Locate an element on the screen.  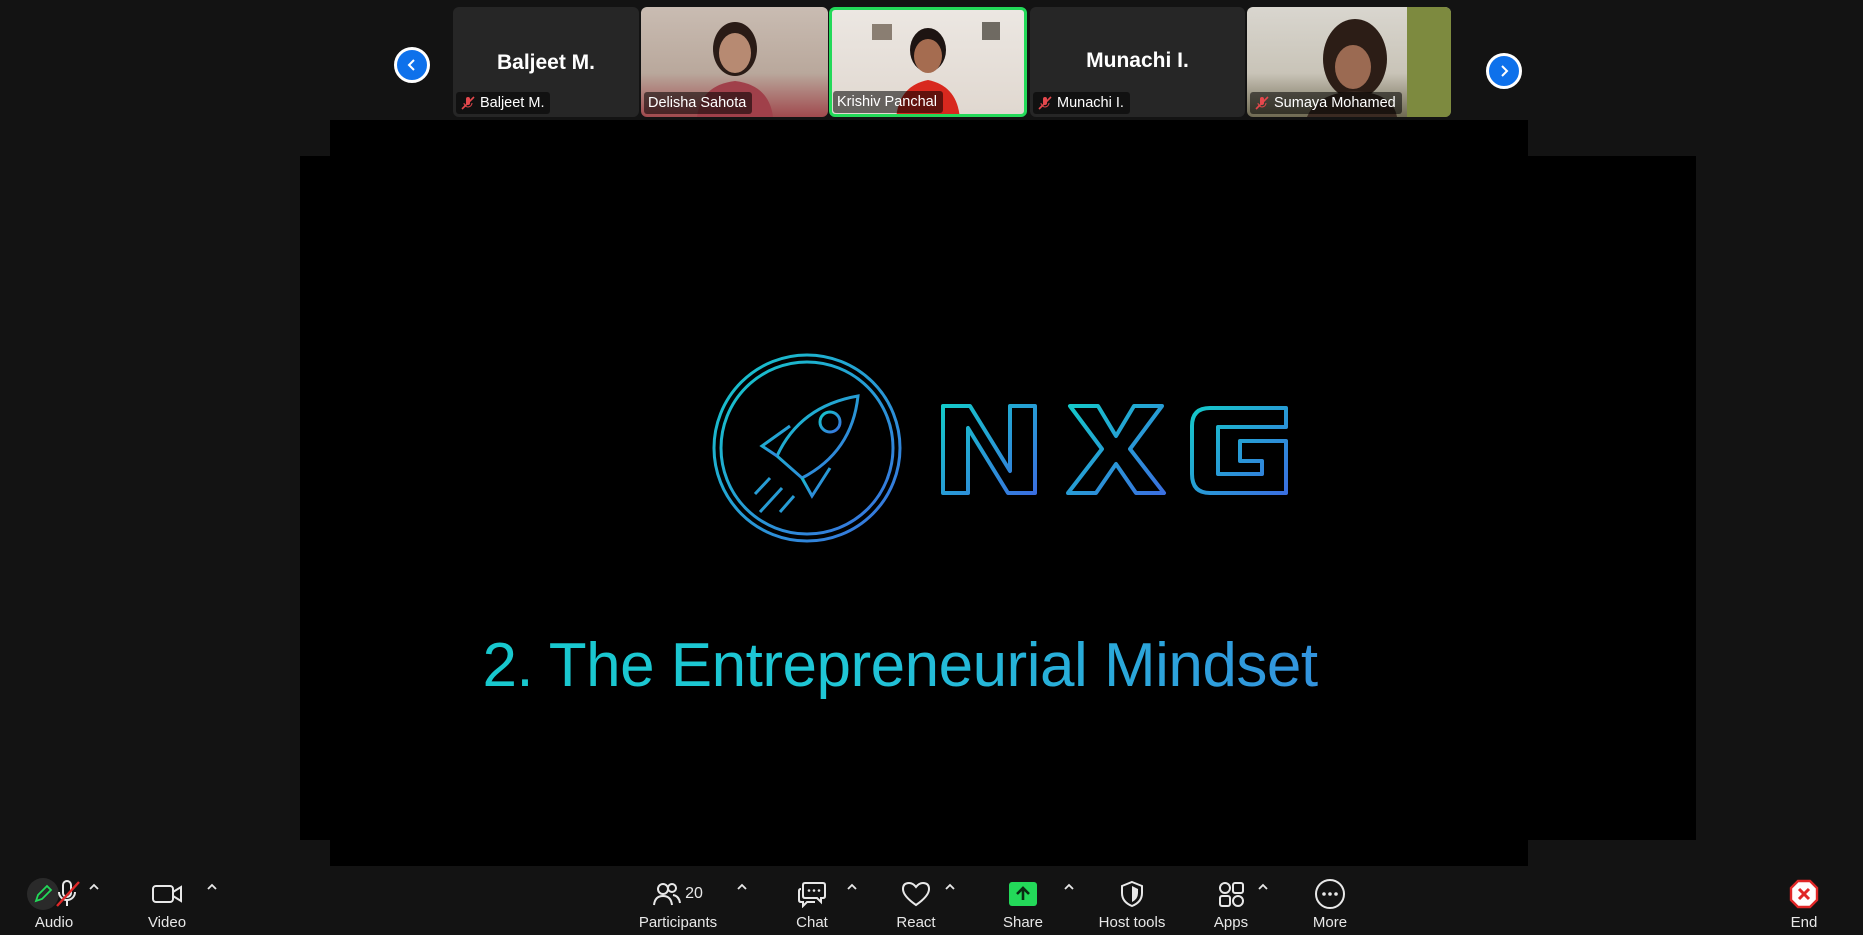
apps-label: Apps is located at coordinates (1231, 922).